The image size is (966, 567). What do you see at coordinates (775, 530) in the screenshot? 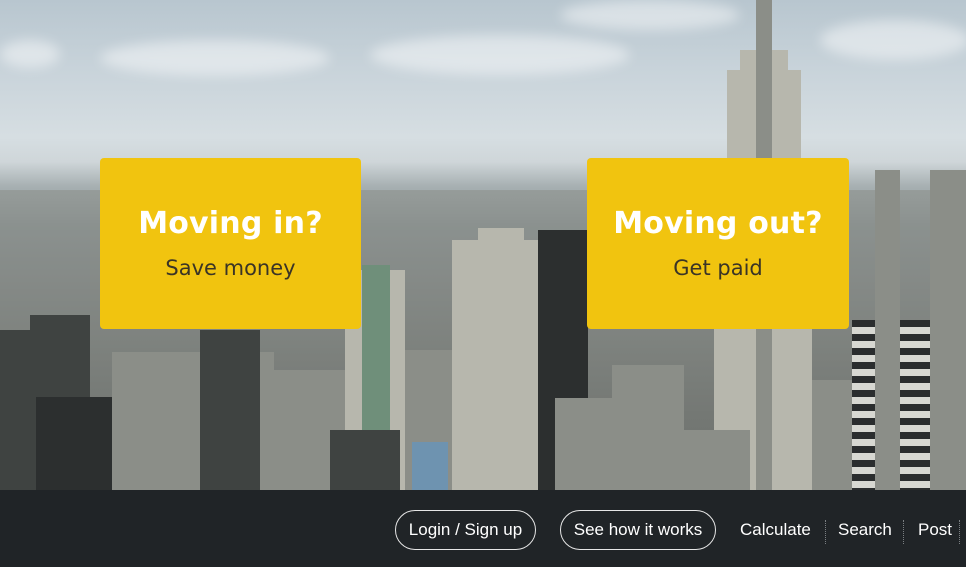
I see `nav-calculate-link: Calculate` at bounding box center [775, 530].